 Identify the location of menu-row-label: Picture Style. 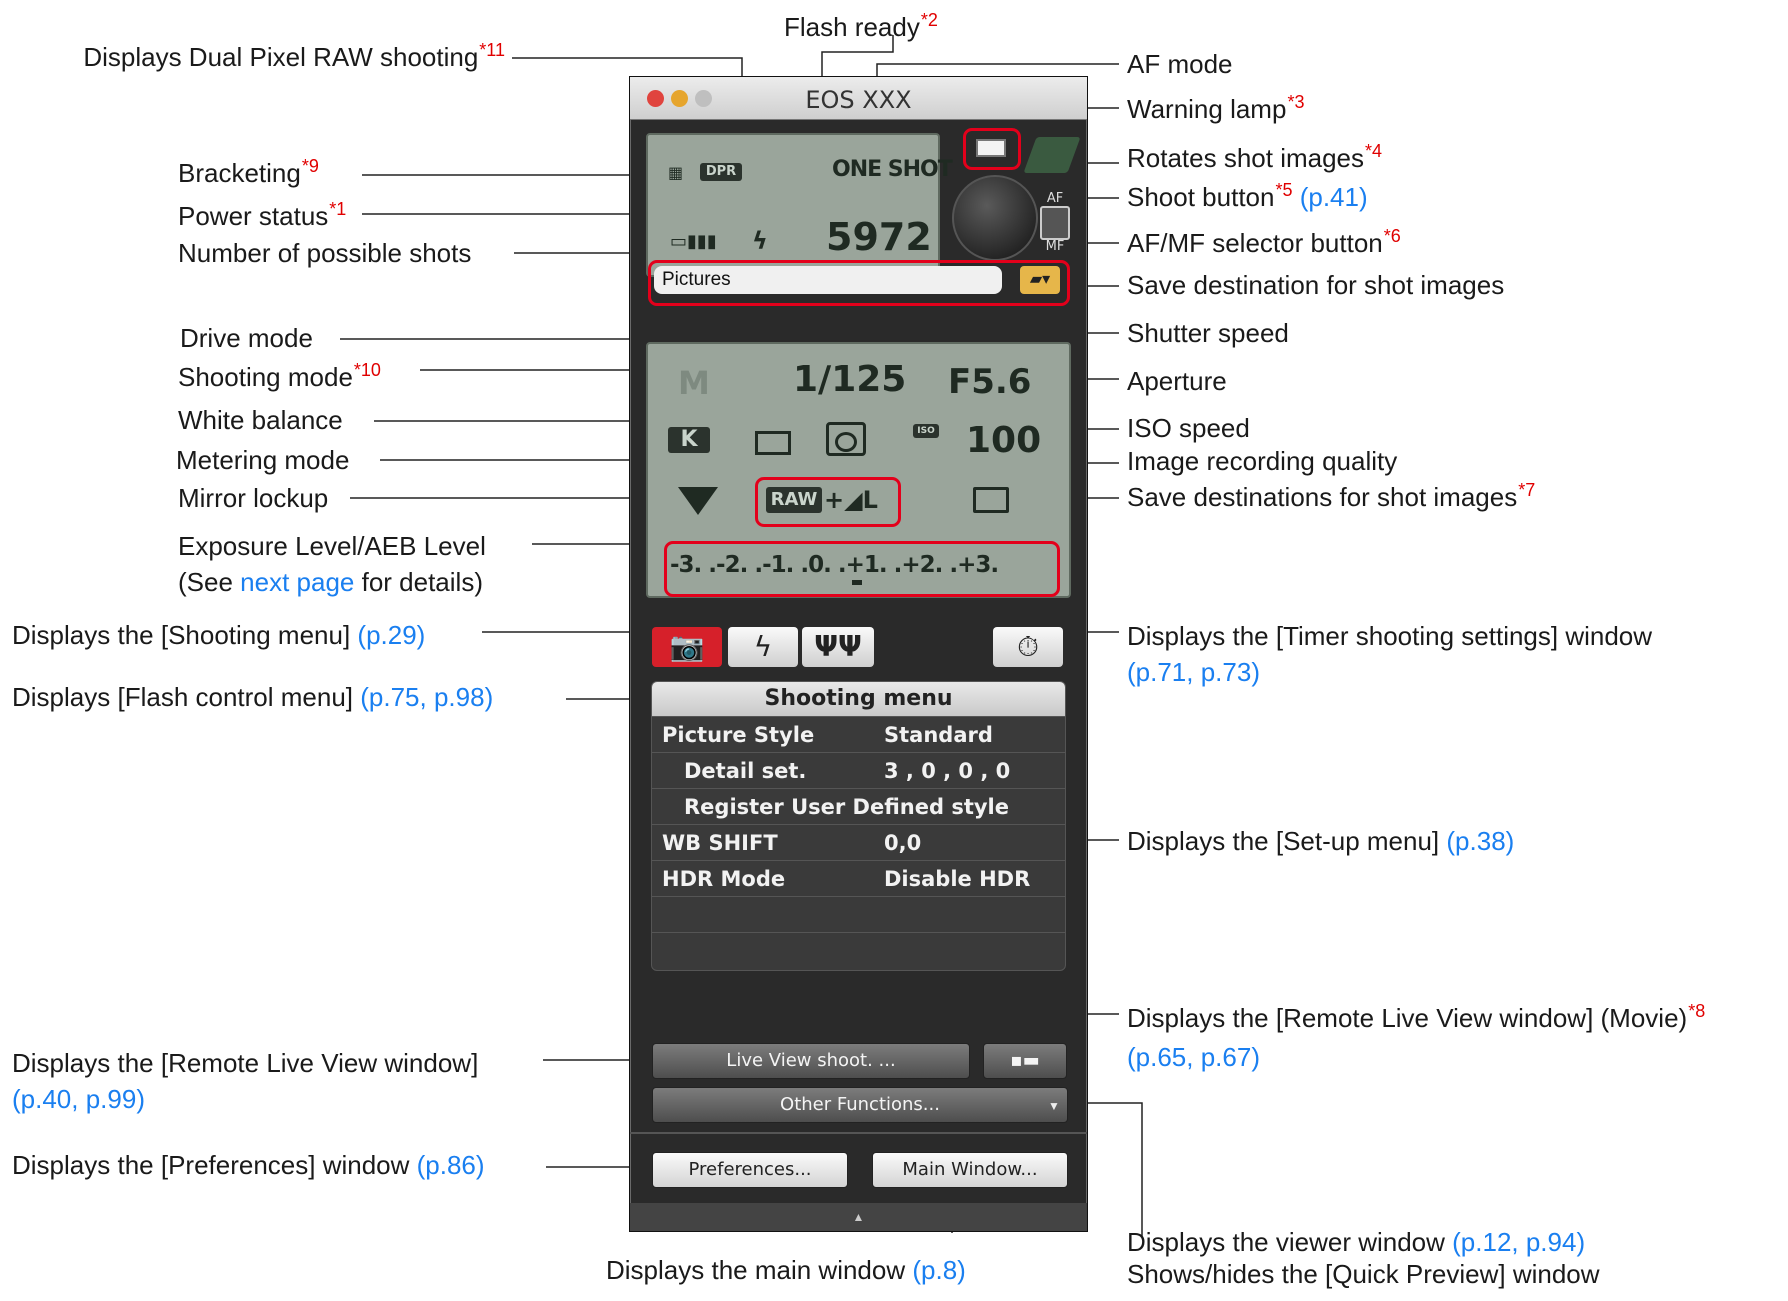
(738, 735).